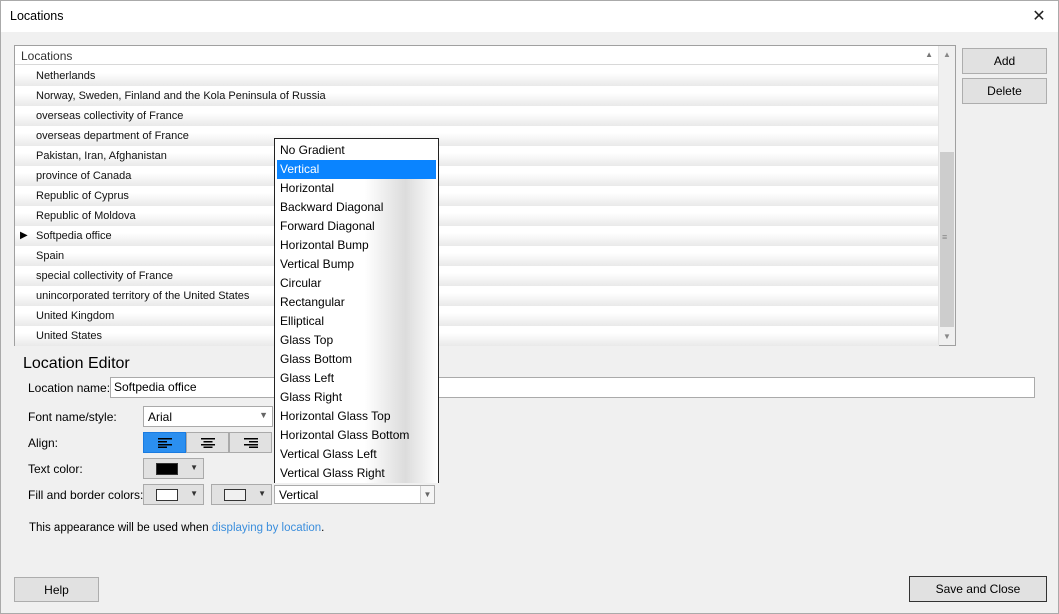  What do you see at coordinates (947, 336) in the screenshot?
I see `scroll-down-icon: ▼` at bounding box center [947, 336].